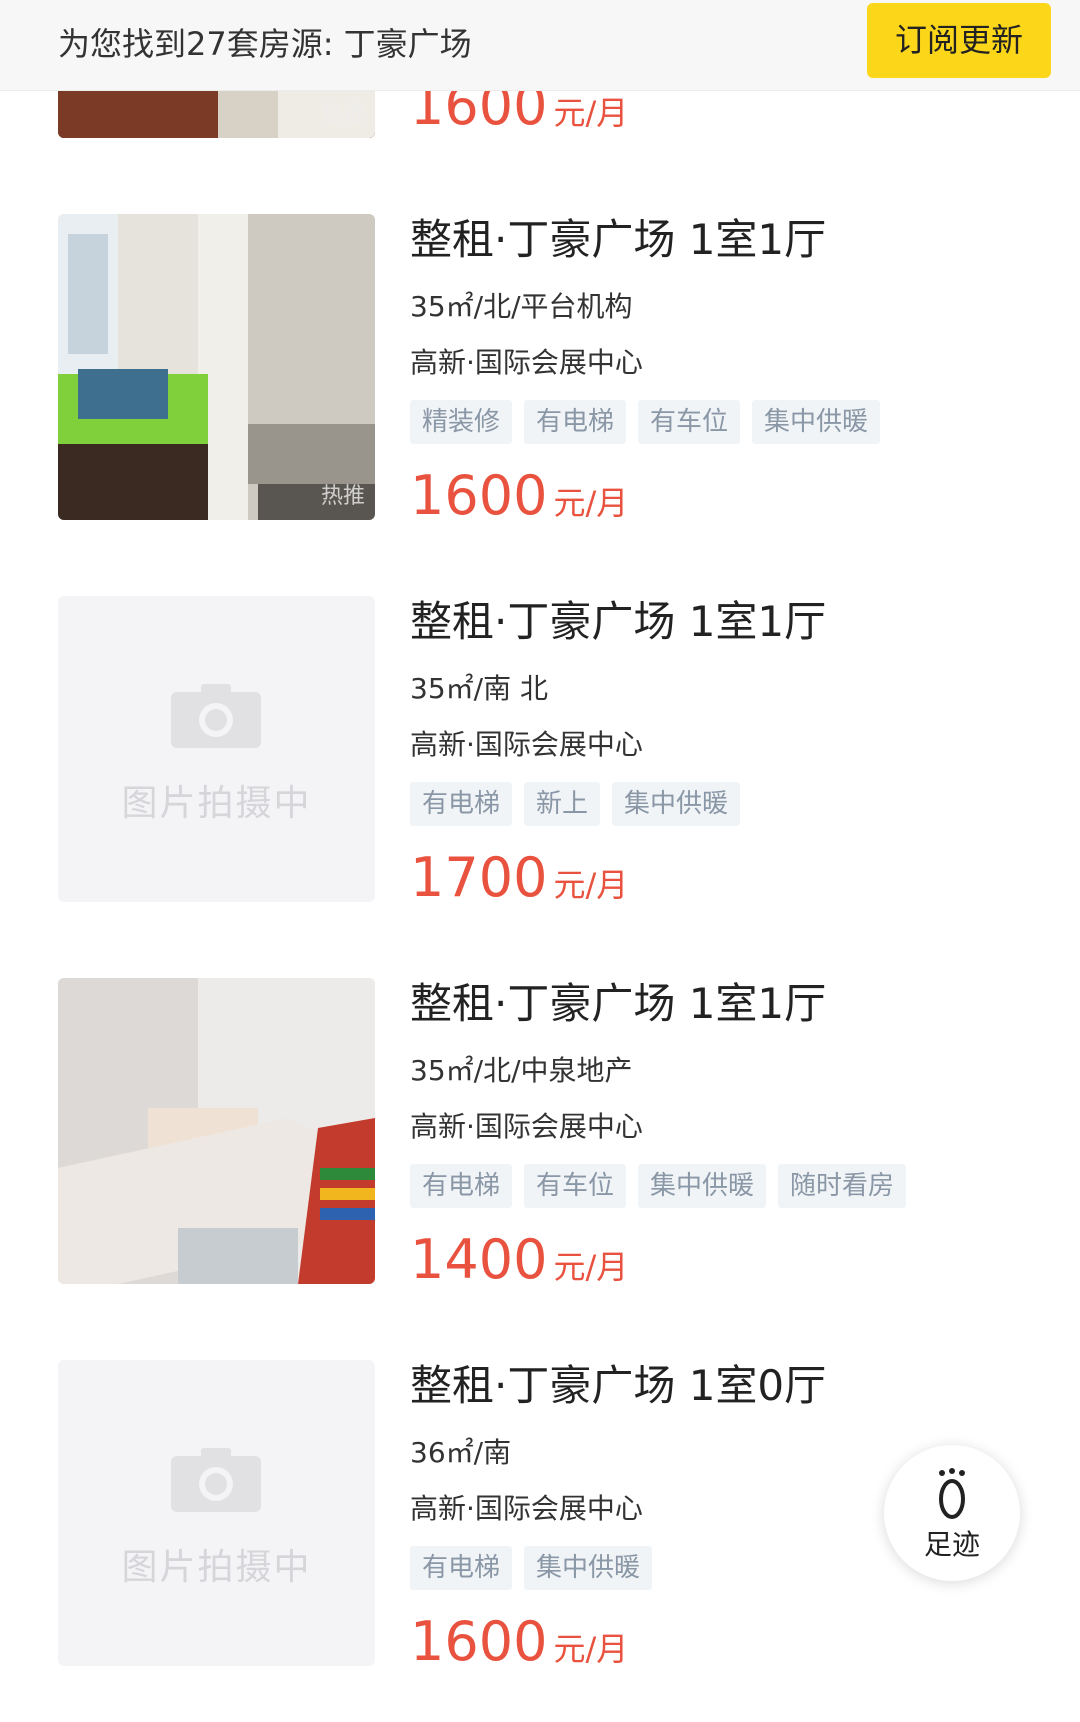 The image size is (1080, 1722). I want to click on listing-tags: 有电梯 新上 集中供暖, so click(618, 804).